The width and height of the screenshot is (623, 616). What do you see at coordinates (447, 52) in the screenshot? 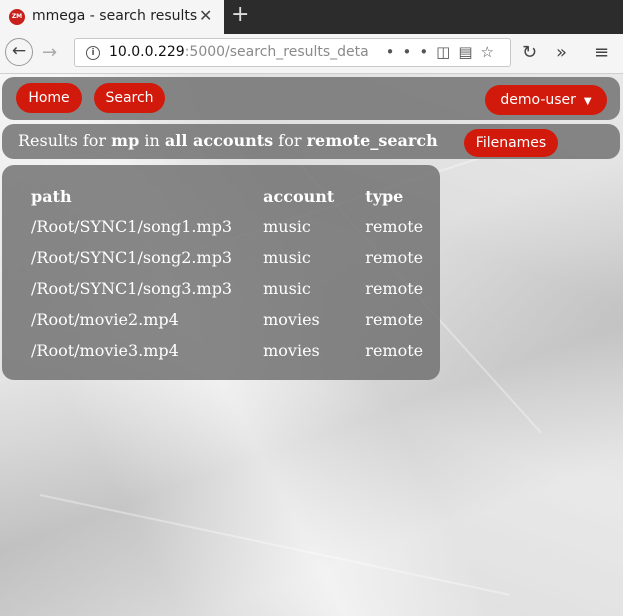
I see `pocket-icon: ◫` at bounding box center [447, 52].